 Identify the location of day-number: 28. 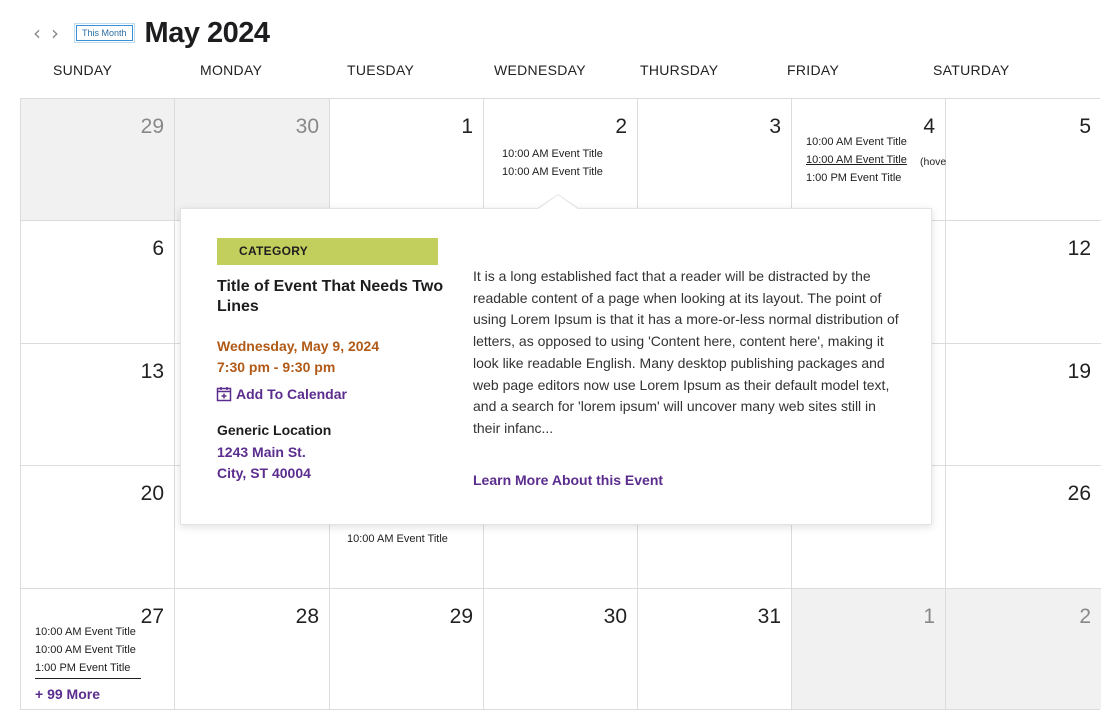
(307, 616).